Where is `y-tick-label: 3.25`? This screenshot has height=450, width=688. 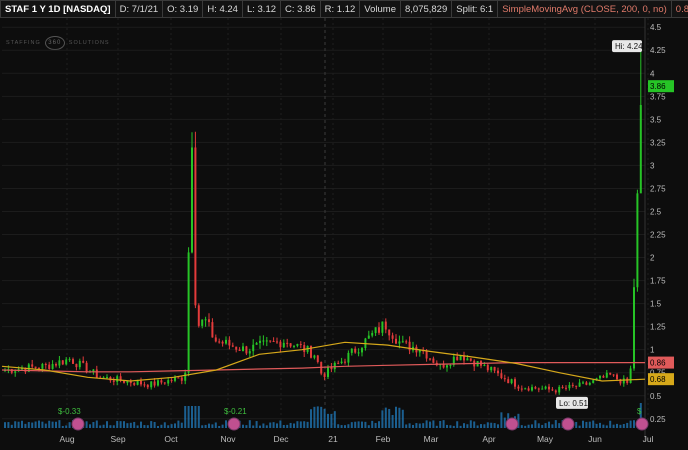
y-tick-label: 3.25 is located at coordinates (658, 142).